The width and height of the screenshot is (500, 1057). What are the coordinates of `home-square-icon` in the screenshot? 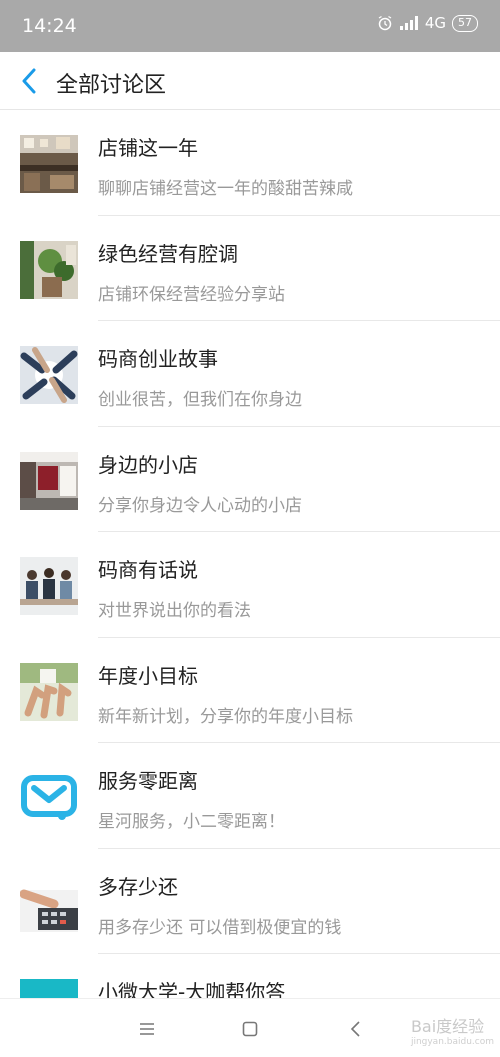 It's located at (250, 1029).